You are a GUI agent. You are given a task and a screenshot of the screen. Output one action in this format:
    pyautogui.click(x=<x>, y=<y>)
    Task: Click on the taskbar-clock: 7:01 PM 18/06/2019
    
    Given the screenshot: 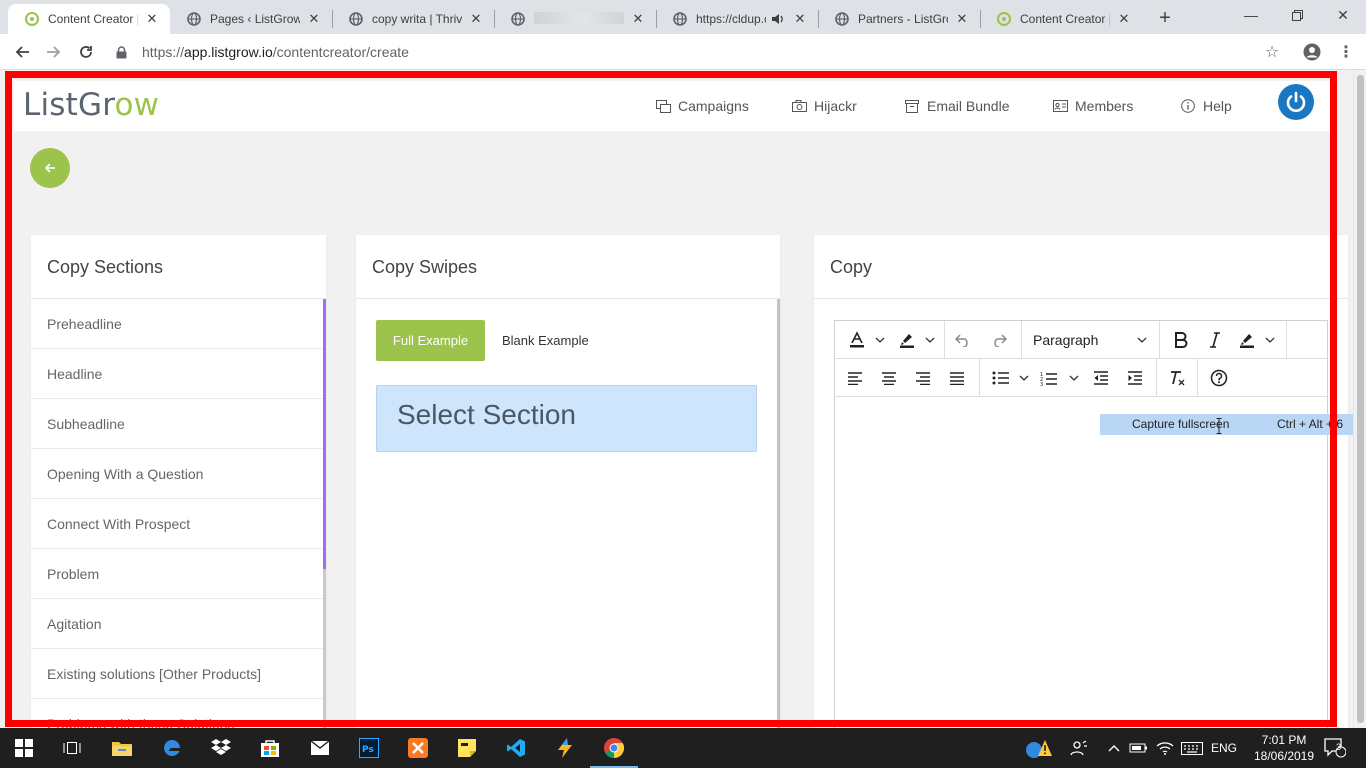 What is the action you would take?
    pyautogui.click(x=1284, y=748)
    